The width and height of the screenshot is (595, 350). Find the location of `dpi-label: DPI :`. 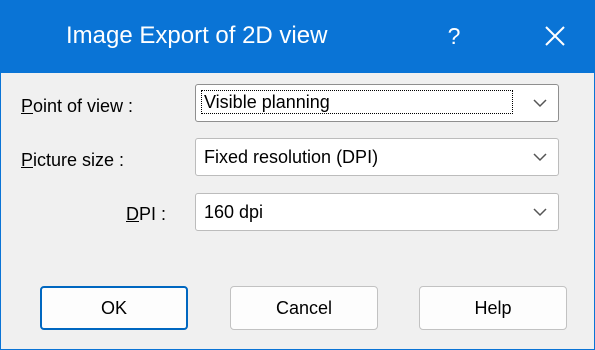

dpi-label: DPI : is located at coordinates (146, 214).